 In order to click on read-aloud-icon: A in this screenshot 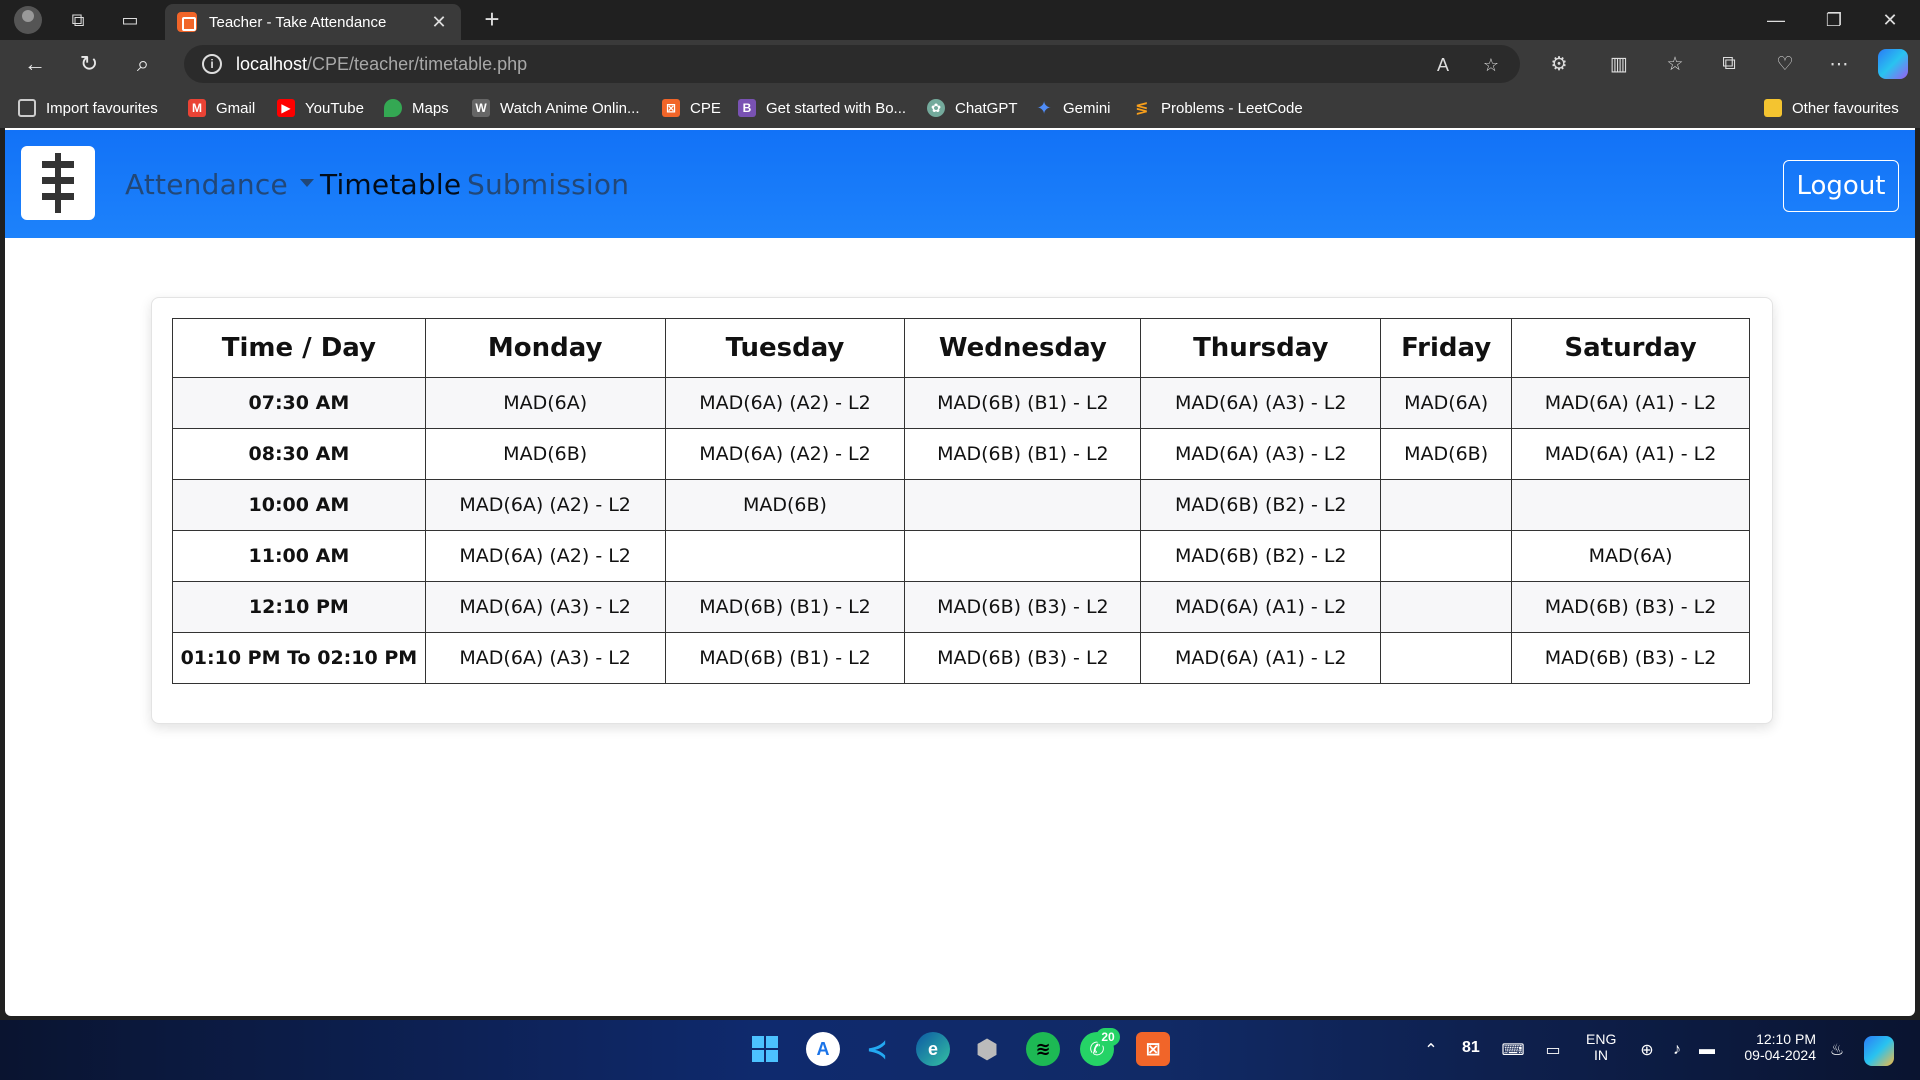, I will do `click(1443, 65)`.